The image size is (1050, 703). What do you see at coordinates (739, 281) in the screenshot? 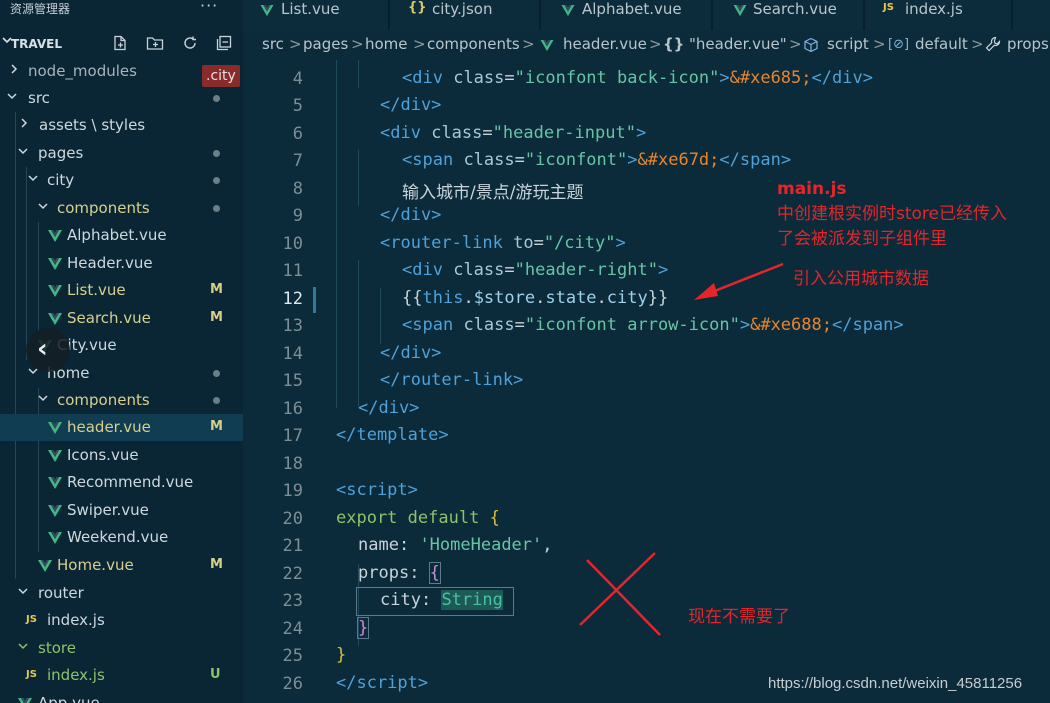
I see `annotation-arrow-icon` at bounding box center [739, 281].